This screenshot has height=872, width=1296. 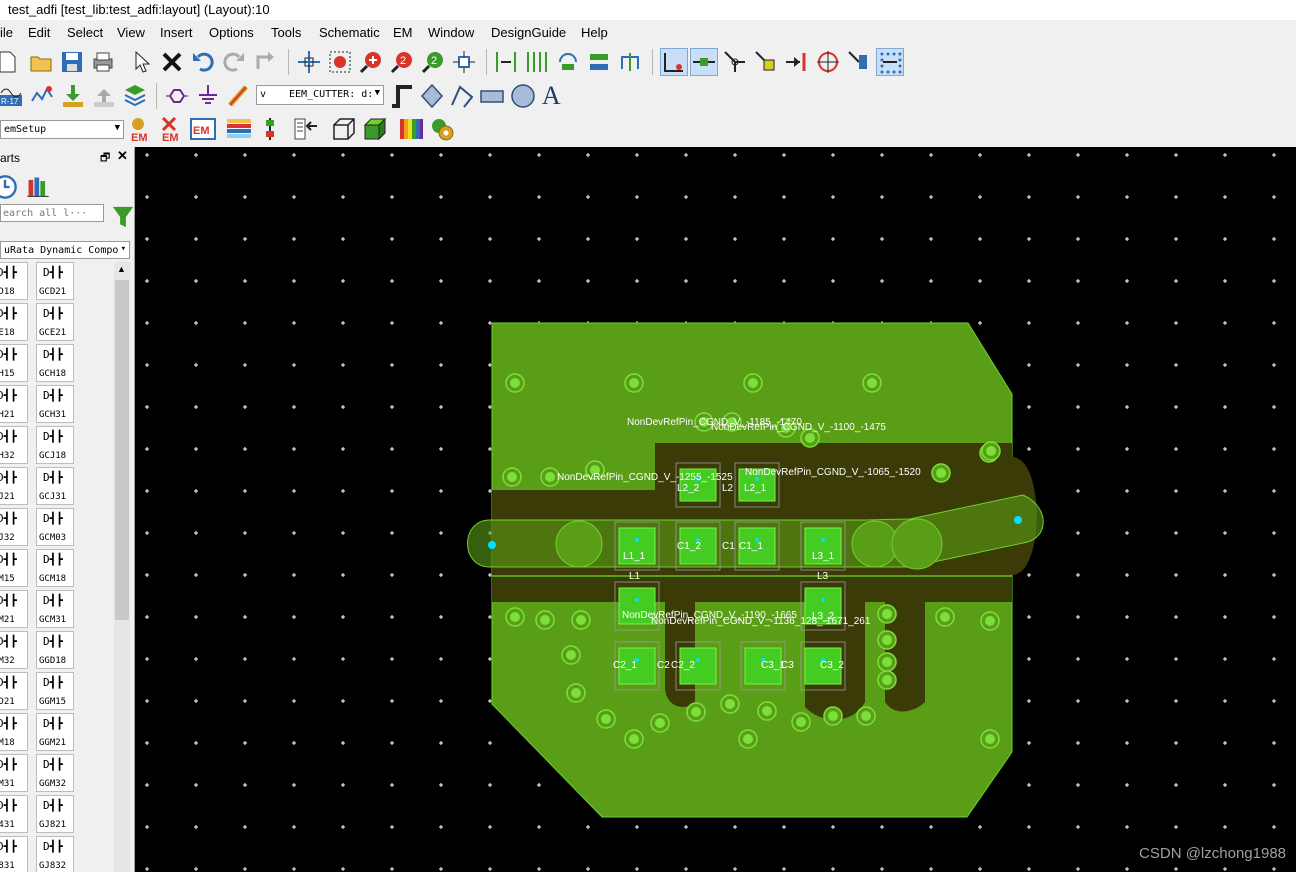 What do you see at coordinates (55, 404) in the screenshot?
I see `part-tile: D┫┣ GCH31` at bounding box center [55, 404].